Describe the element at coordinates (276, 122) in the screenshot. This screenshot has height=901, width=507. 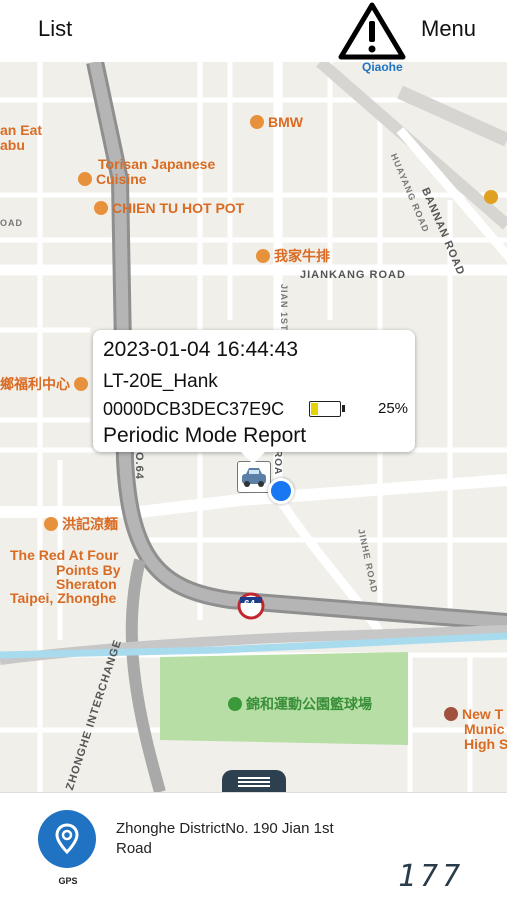
I see `poi-bmw: BMW` at that location.